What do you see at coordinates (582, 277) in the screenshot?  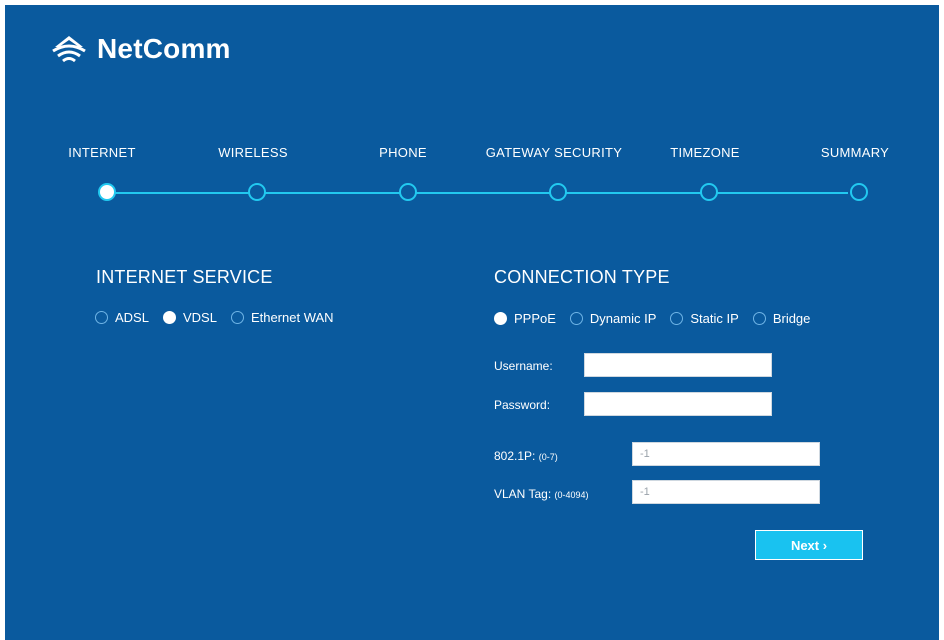 I see `connection-type-title: CONNECTION TYPE` at bounding box center [582, 277].